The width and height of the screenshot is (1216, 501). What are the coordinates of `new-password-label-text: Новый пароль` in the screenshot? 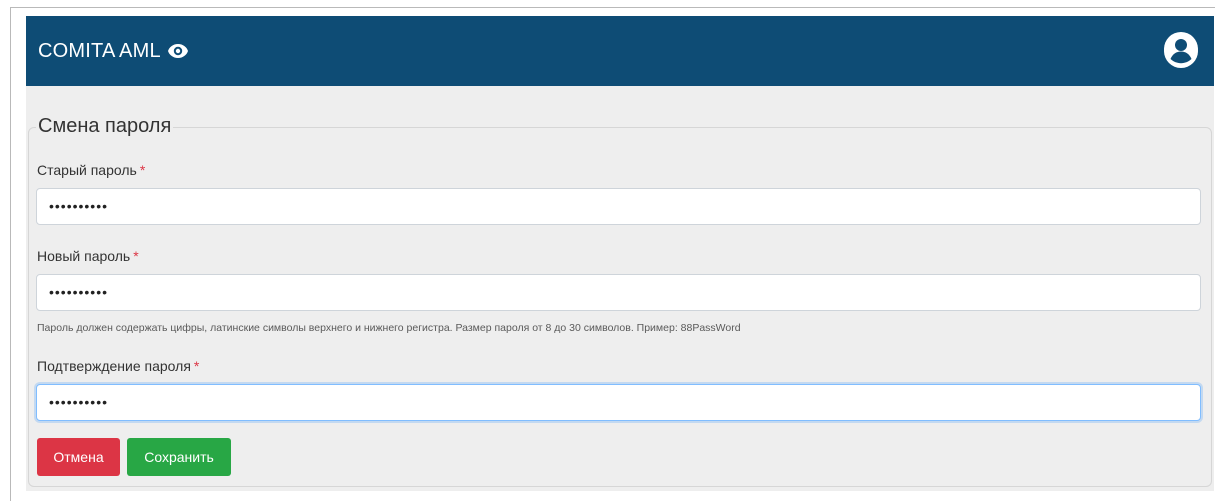 It's located at (84, 256).